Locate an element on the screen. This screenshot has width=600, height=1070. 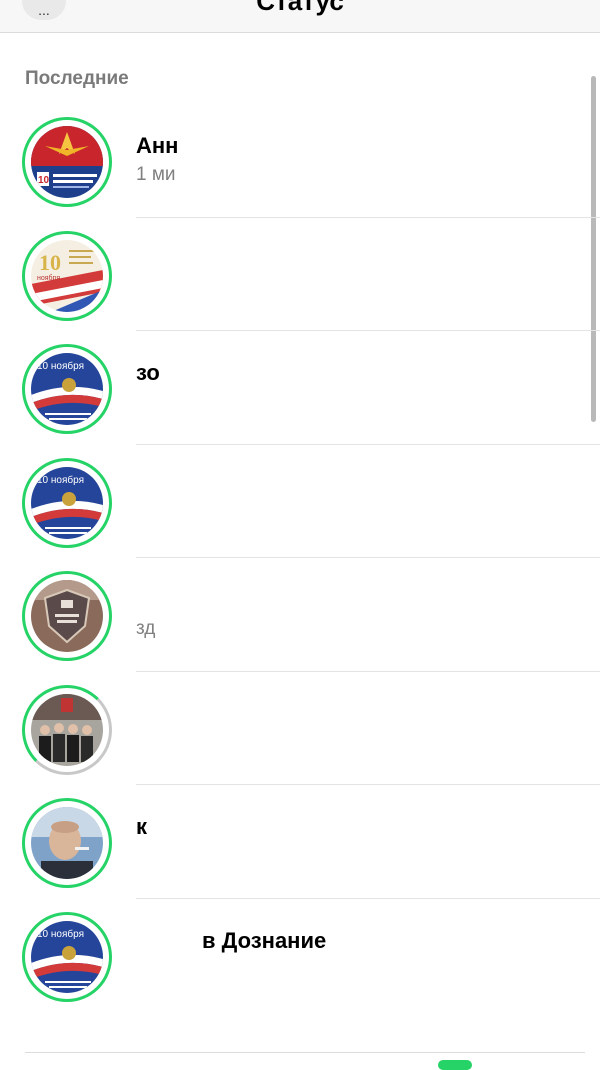
avatar-holiday-poster-10-november: 10 ноября is located at coordinates (67, 275).